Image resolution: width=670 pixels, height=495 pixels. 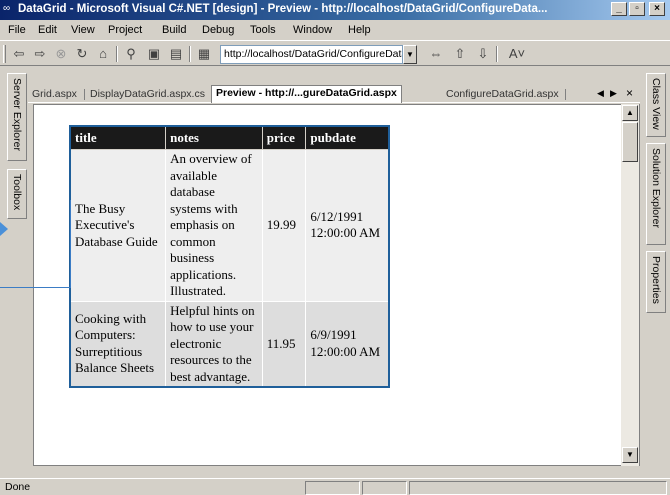 What do you see at coordinates (347, 344) in the screenshot?
I see `cell-pubdate: 6/9/1991 12:00:00 AM` at bounding box center [347, 344].